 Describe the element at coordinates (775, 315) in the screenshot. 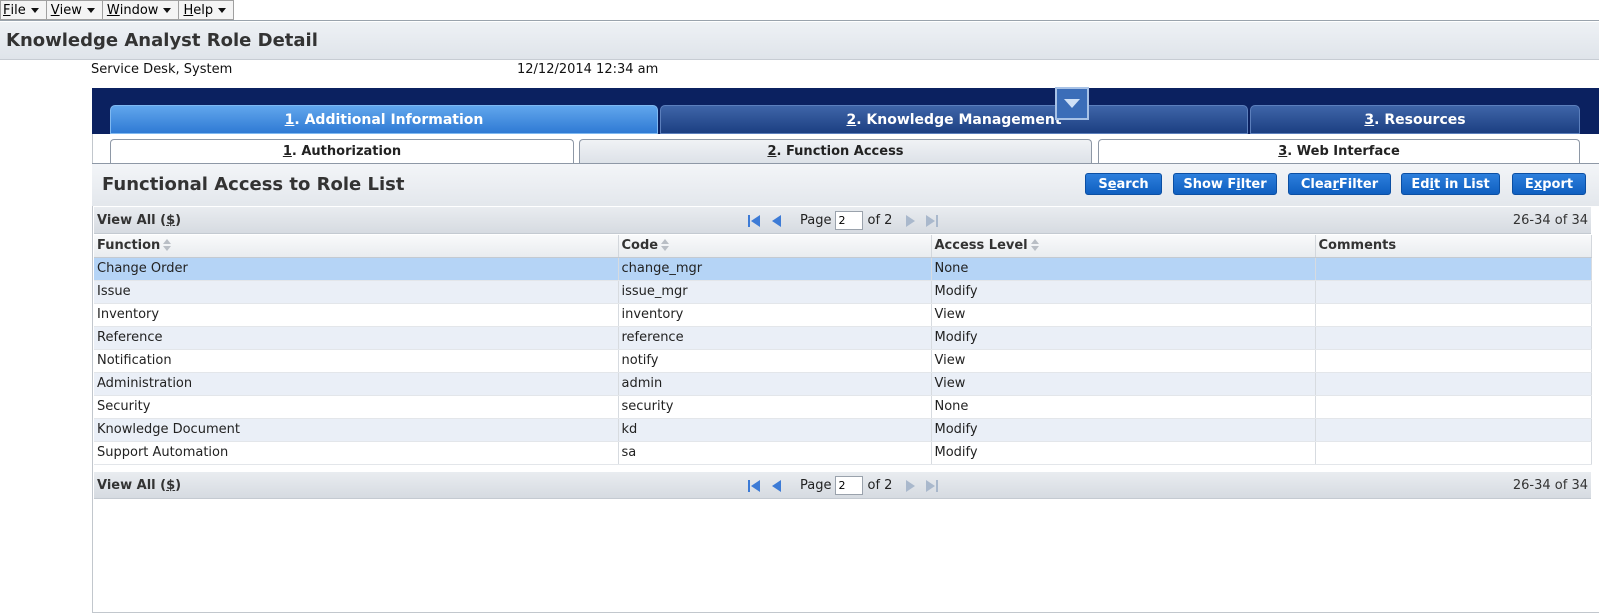

I see `cell-code: inventory` at that location.